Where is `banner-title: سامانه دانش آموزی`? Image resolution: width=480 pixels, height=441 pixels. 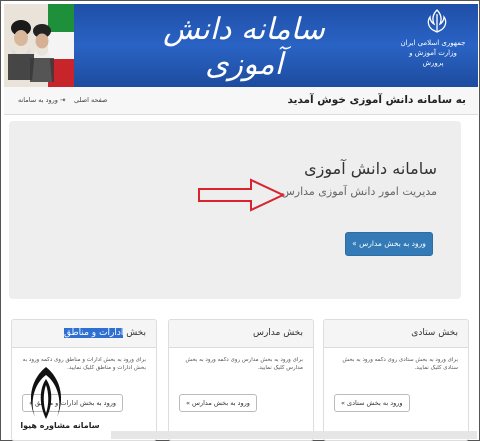 banner-title: سامانه دانش آموزی is located at coordinates (244, 47).